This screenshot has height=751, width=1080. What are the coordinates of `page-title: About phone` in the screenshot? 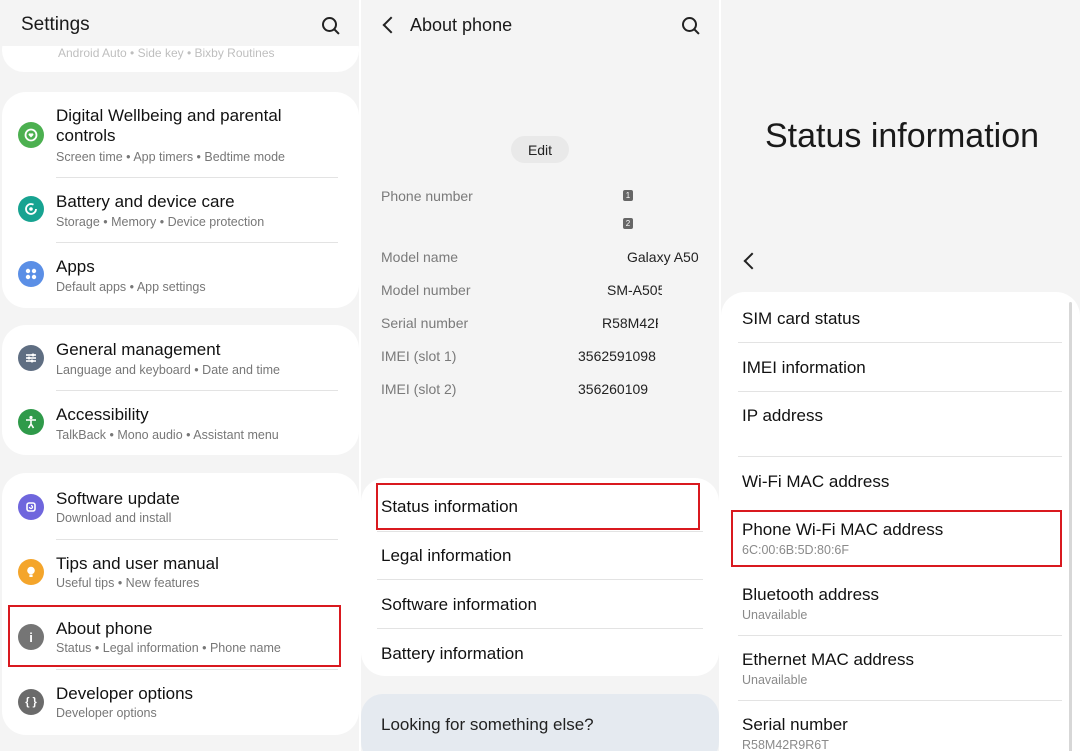 It's located at (461, 25).